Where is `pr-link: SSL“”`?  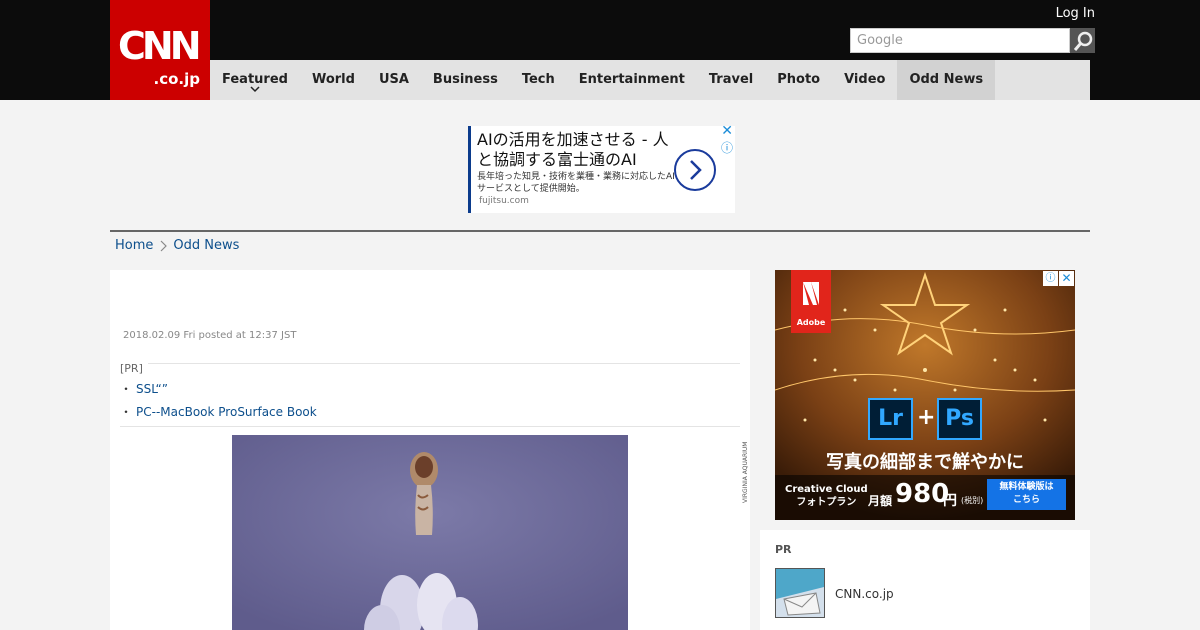 pr-link: SSL“” is located at coordinates (152, 389).